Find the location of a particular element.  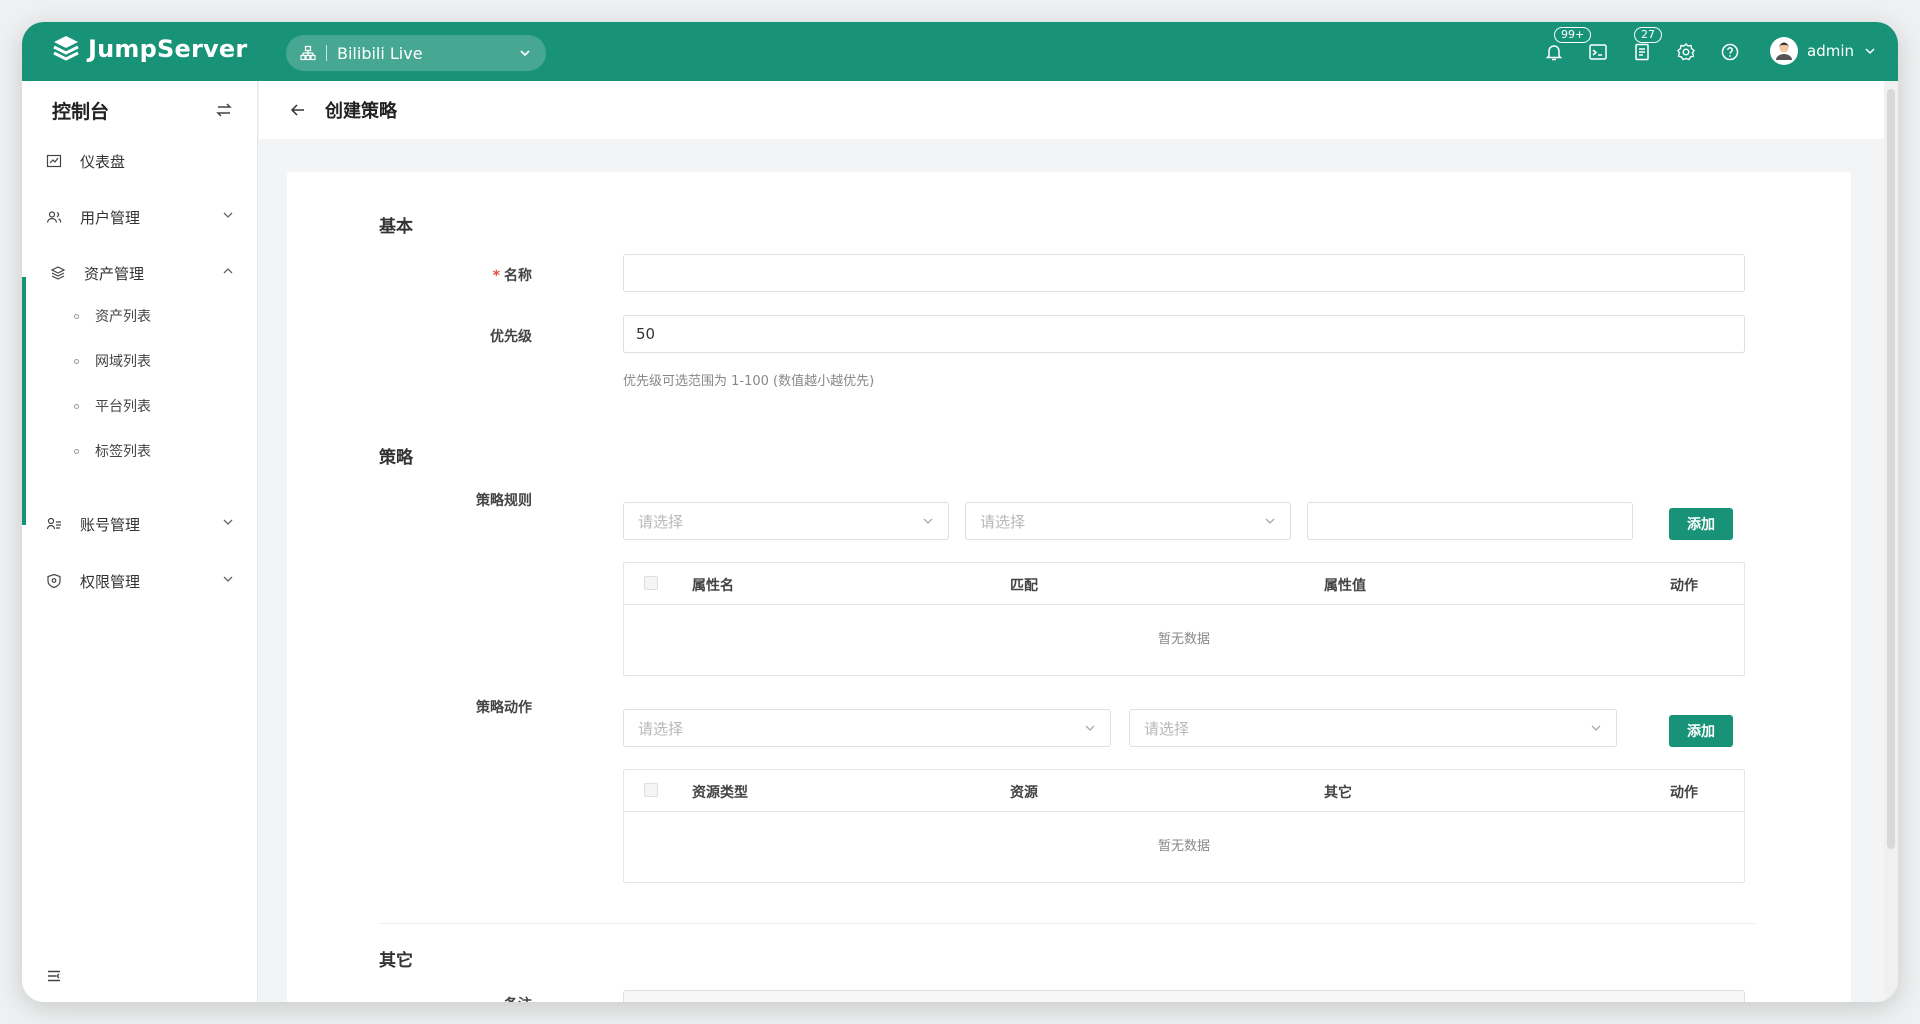

page-scrollbar is located at coordinates (1891, 541).